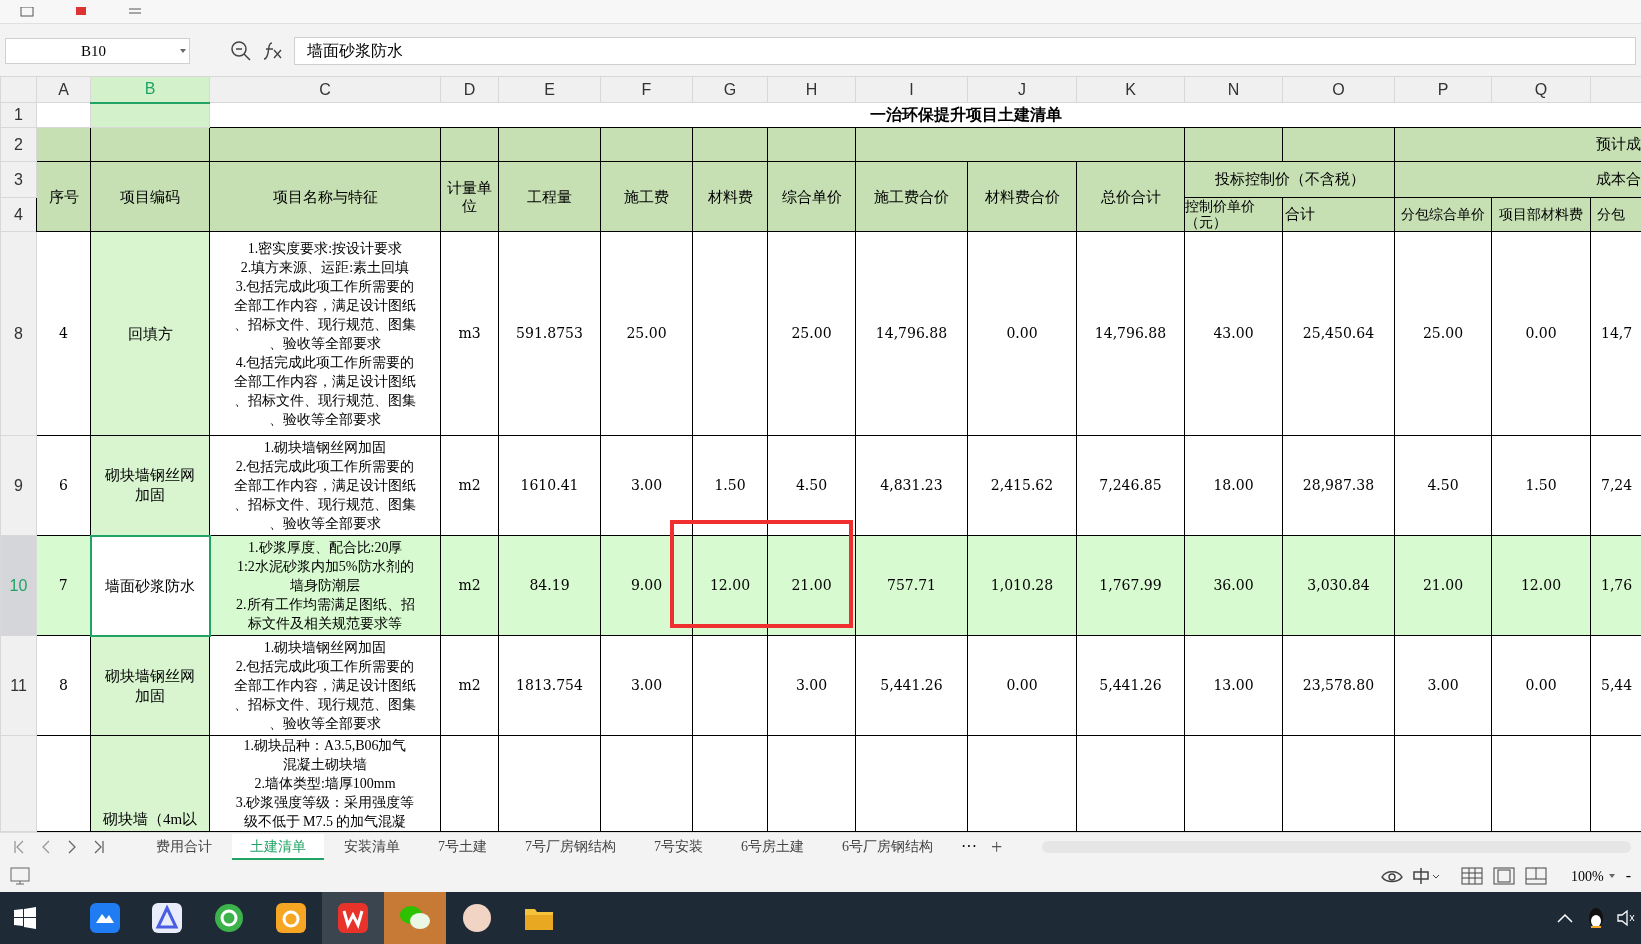 Image resolution: width=1641 pixels, height=944 pixels. Describe the element at coordinates (1338, 685) in the screenshot. I see `table-cell: 23,578.80` at that location.